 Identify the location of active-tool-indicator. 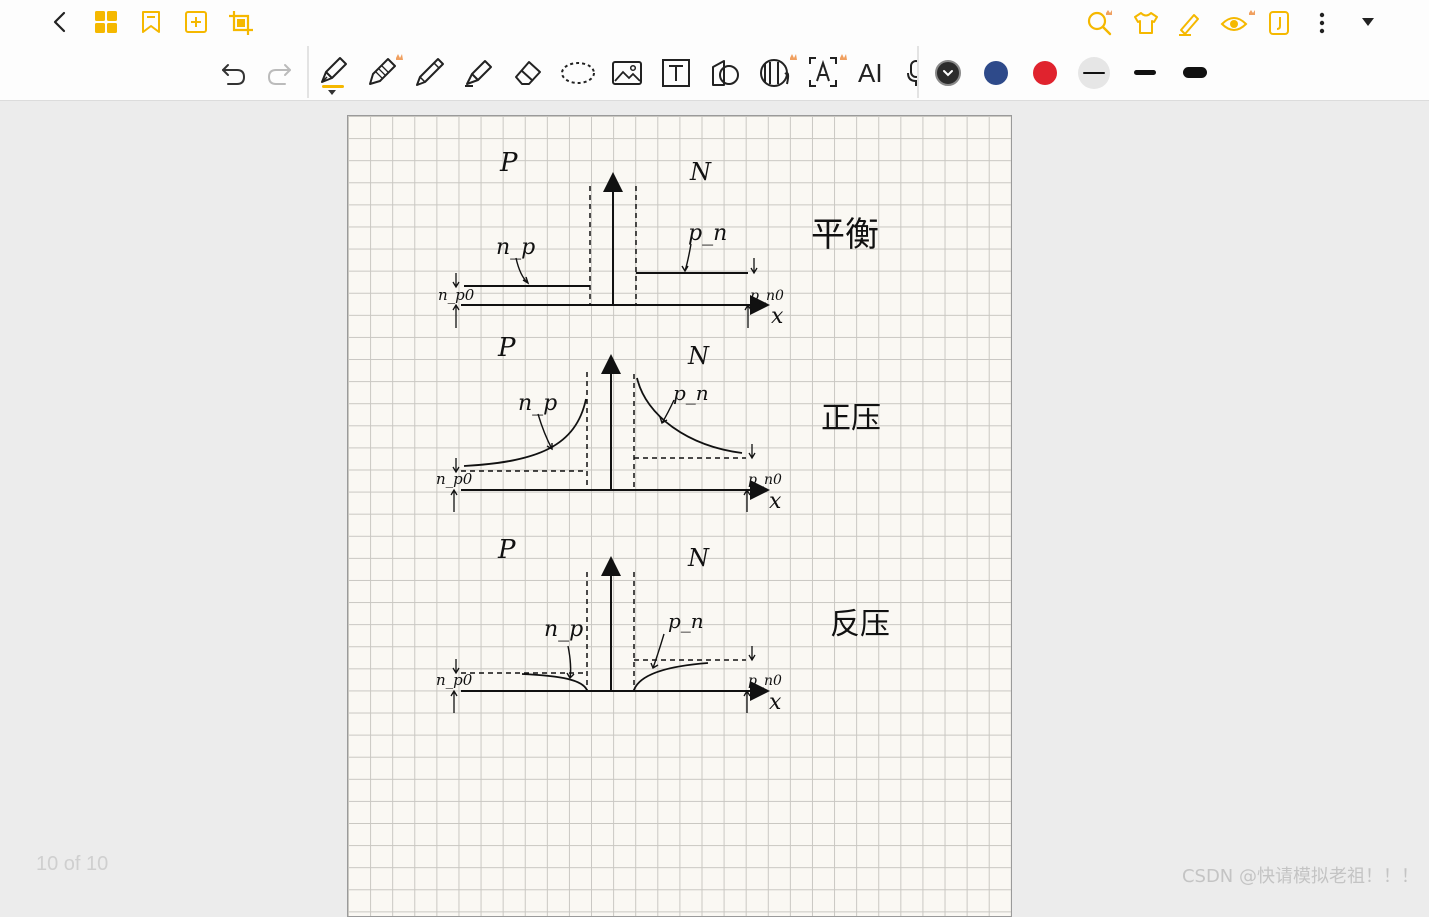
(333, 86).